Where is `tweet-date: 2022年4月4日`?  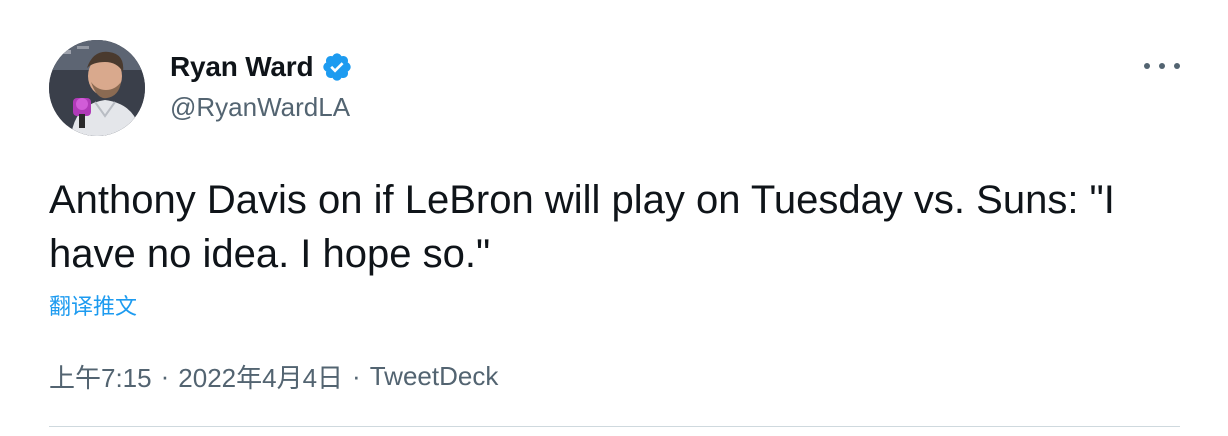
tweet-date: 2022年4月4日 is located at coordinates (260, 376).